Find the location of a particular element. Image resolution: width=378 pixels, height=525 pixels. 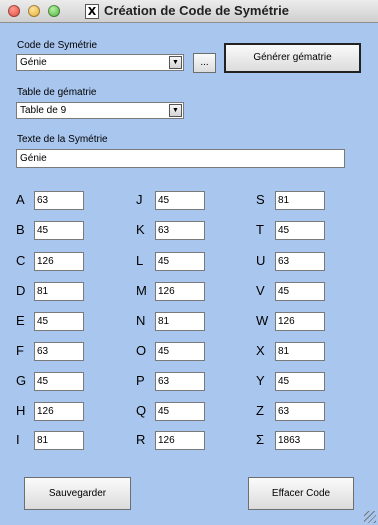

table-combobox-value: Table de 9 is located at coordinates (43, 110).